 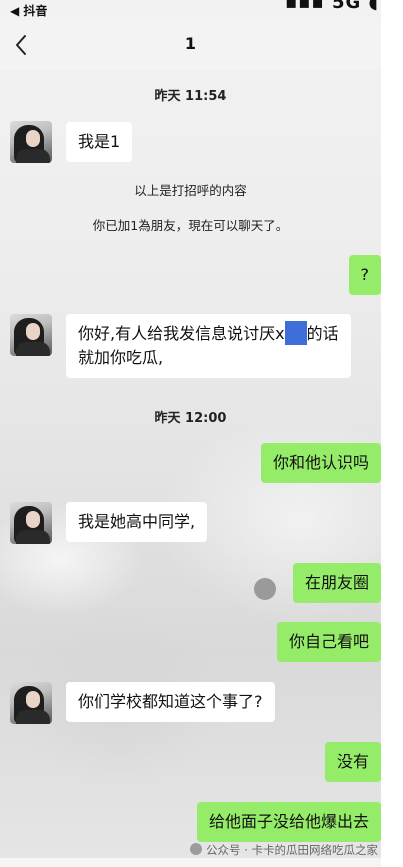 I want to click on message-bubble-received: 我是她高中同学,, so click(x=137, y=522).